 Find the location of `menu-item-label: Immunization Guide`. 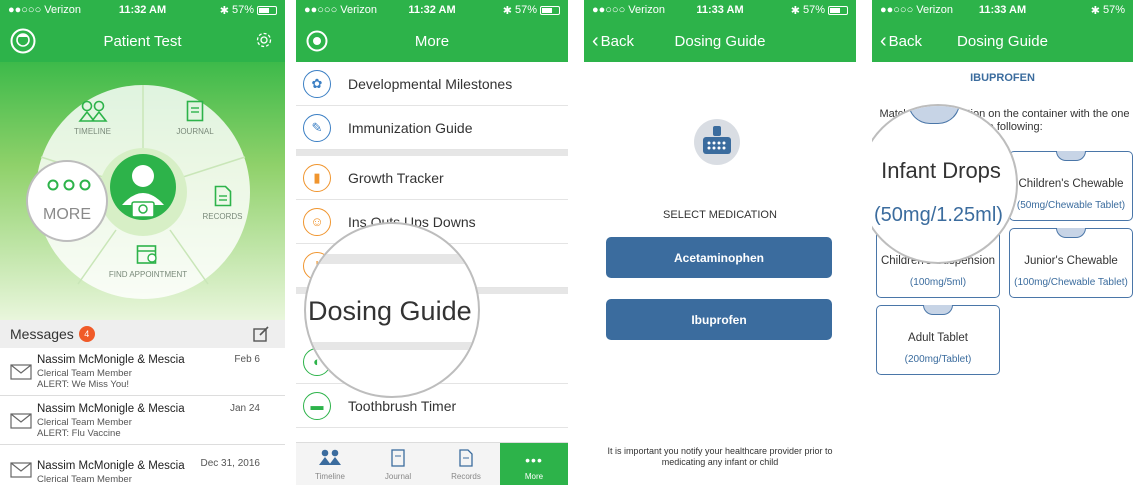

menu-item-label: Immunization Guide is located at coordinates (410, 127).